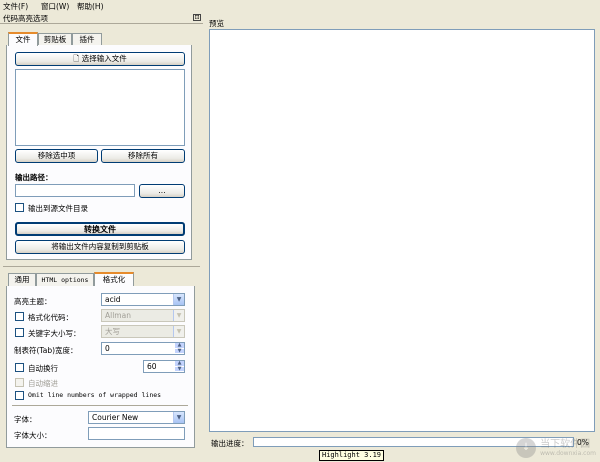  Describe the element at coordinates (300, 6) in the screenshot. I see `menu-bar: 文件(F) 窗口(W) 帮助(H)` at that location.